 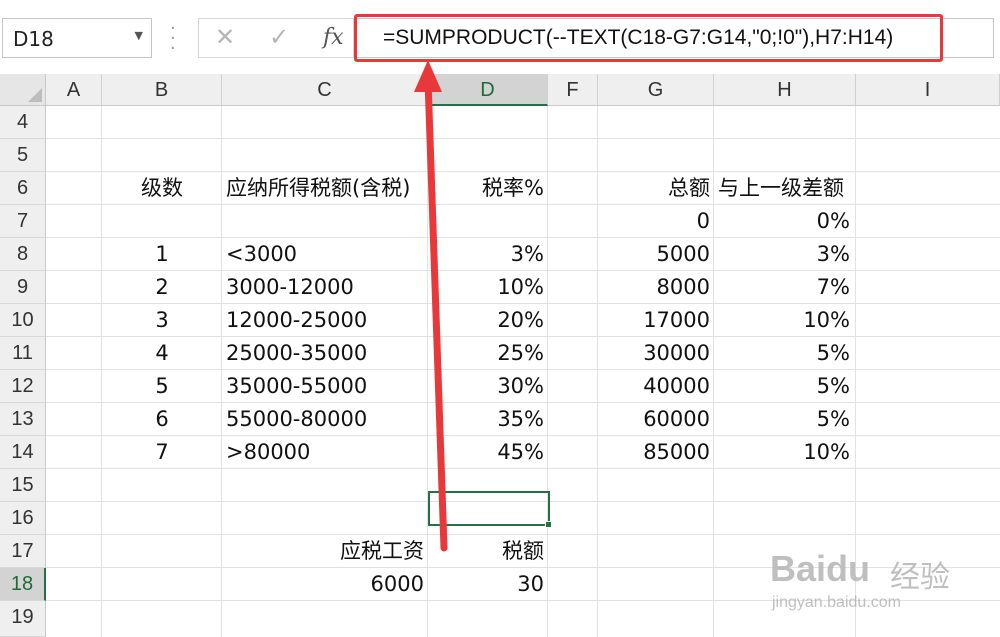 What do you see at coordinates (486, 551) in the screenshot?
I see `cell-d17: 税额` at bounding box center [486, 551].